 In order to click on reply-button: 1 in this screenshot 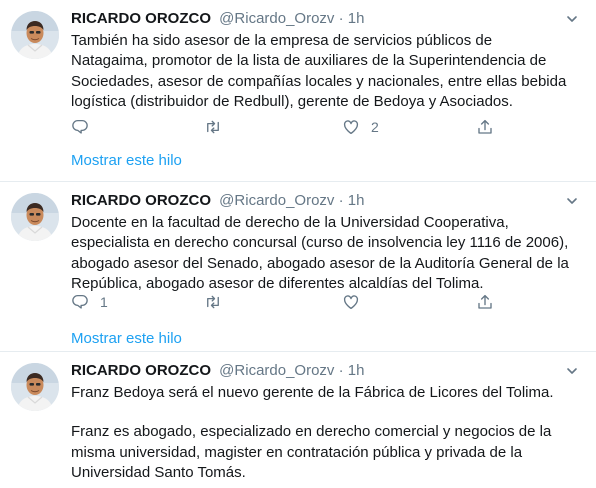, I will do `click(89, 302)`.